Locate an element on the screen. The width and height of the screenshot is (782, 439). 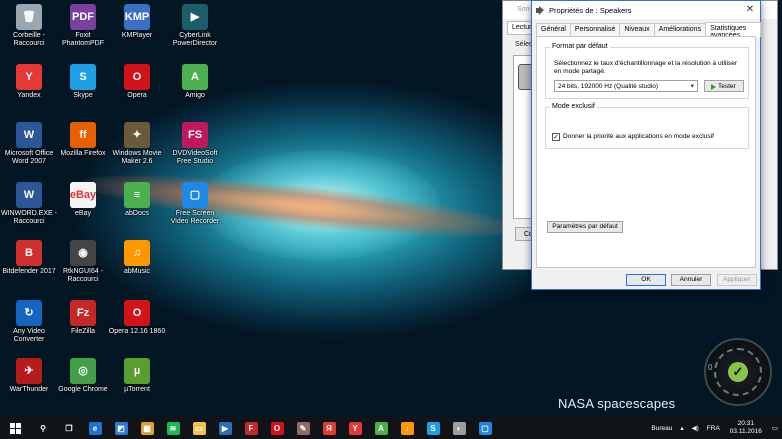
tab-g-n-ral: Général is located at coordinates (553, 30).